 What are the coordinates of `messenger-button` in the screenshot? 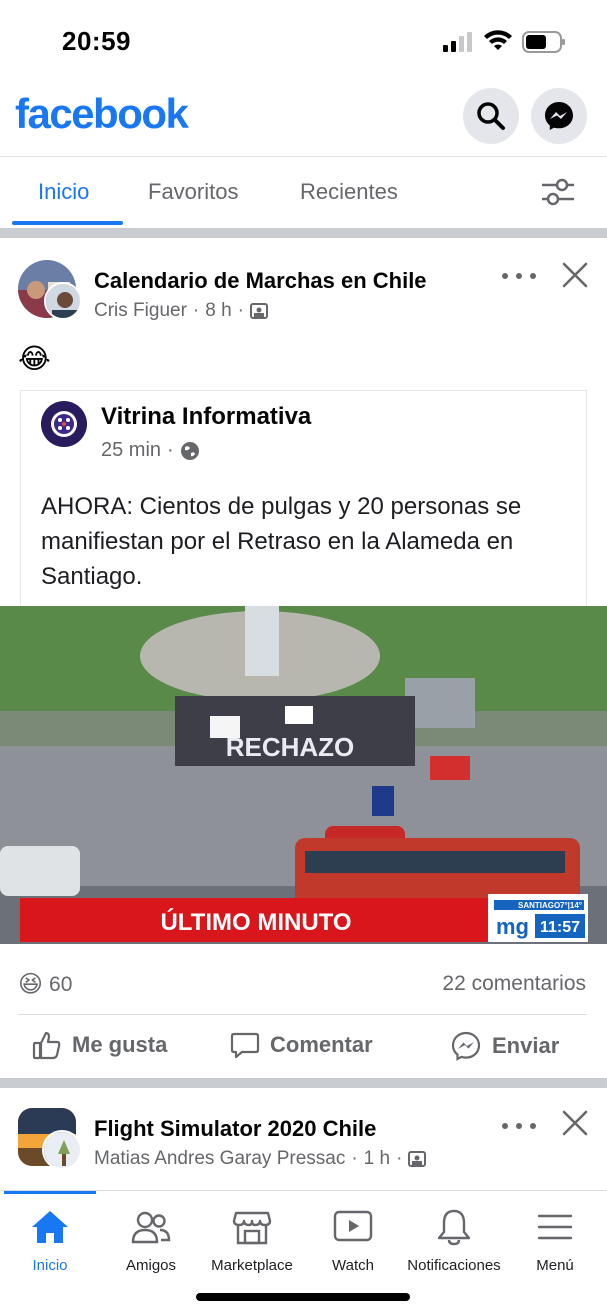 It's located at (559, 116).